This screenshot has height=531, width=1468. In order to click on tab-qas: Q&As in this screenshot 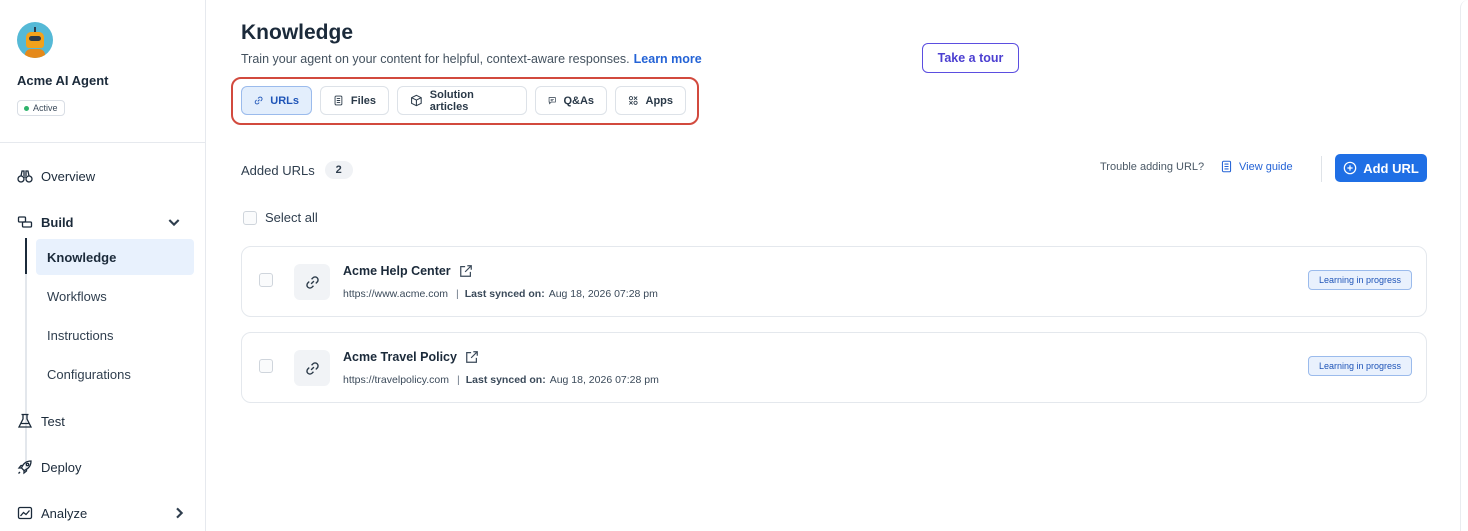, I will do `click(571, 100)`.